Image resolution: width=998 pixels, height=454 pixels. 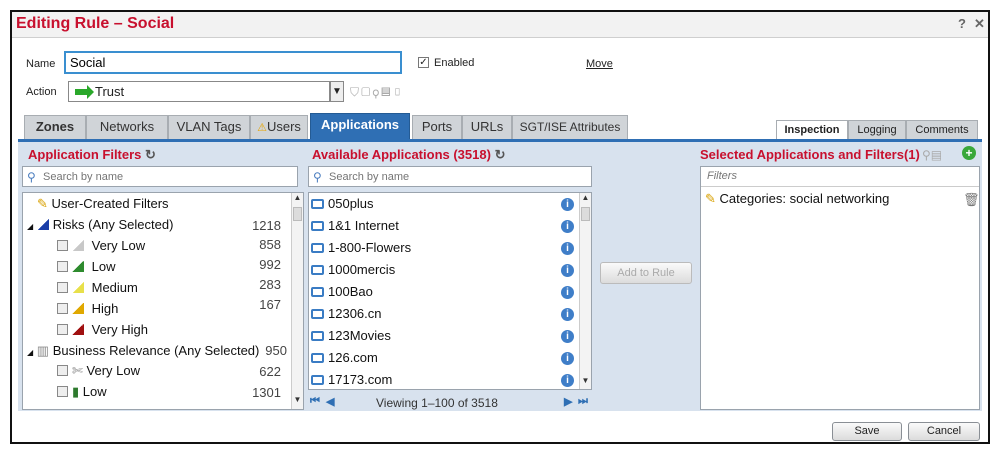 What do you see at coordinates (979, 24) in the screenshot?
I see `close-icon: ✕` at bounding box center [979, 24].